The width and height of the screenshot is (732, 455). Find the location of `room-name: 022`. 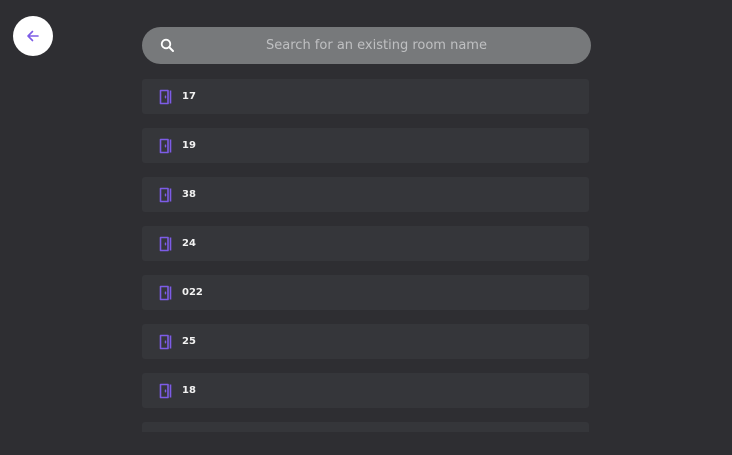

room-name: 022 is located at coordinates (192, 292).